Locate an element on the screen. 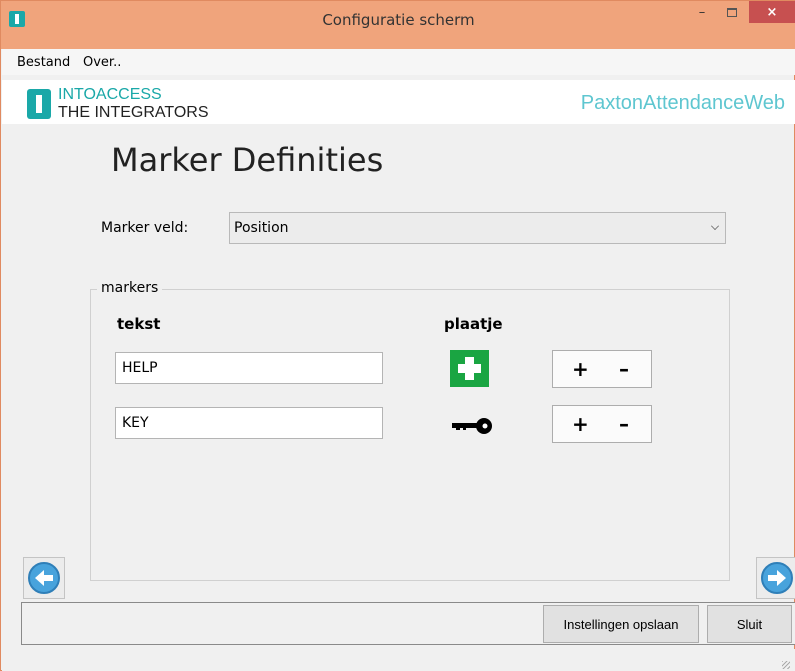 This screenshot has width=795, height=671. first-aid-cross-icon is located at coordinates (469, 368).